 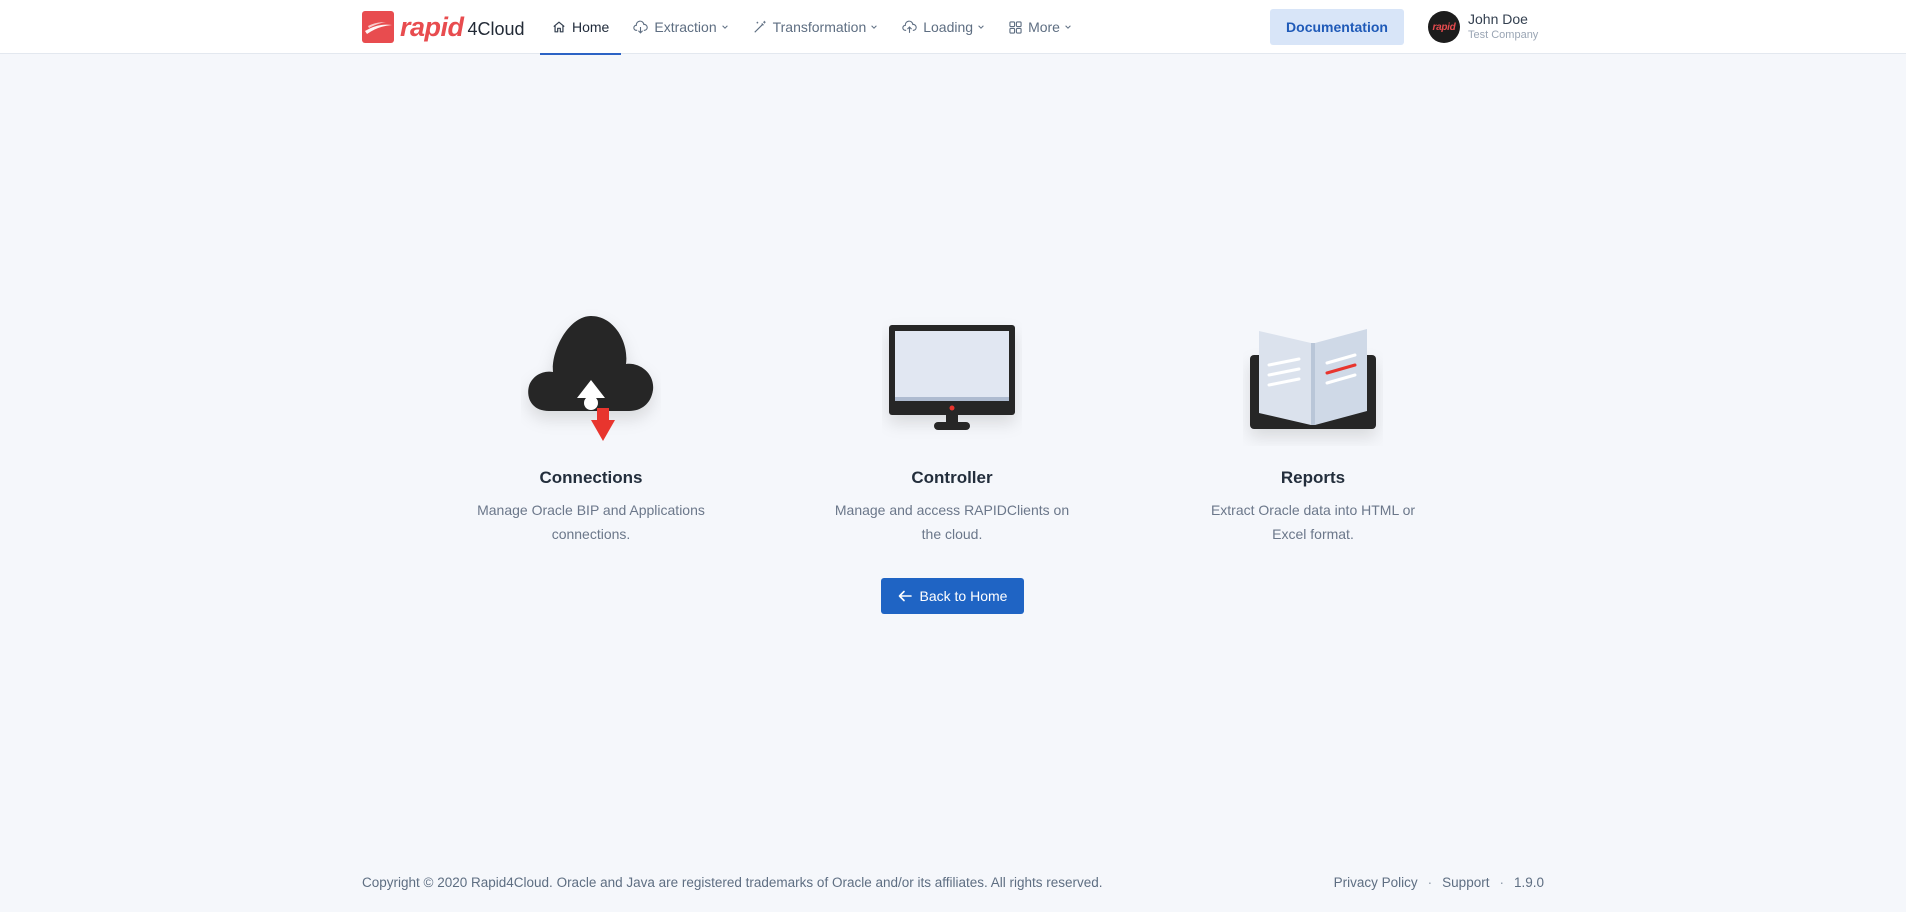 What do you see at coordinates (1528, 882) in the screenshot?
I see `app-version: 1.9.0` at bounding box center [1528, 882].